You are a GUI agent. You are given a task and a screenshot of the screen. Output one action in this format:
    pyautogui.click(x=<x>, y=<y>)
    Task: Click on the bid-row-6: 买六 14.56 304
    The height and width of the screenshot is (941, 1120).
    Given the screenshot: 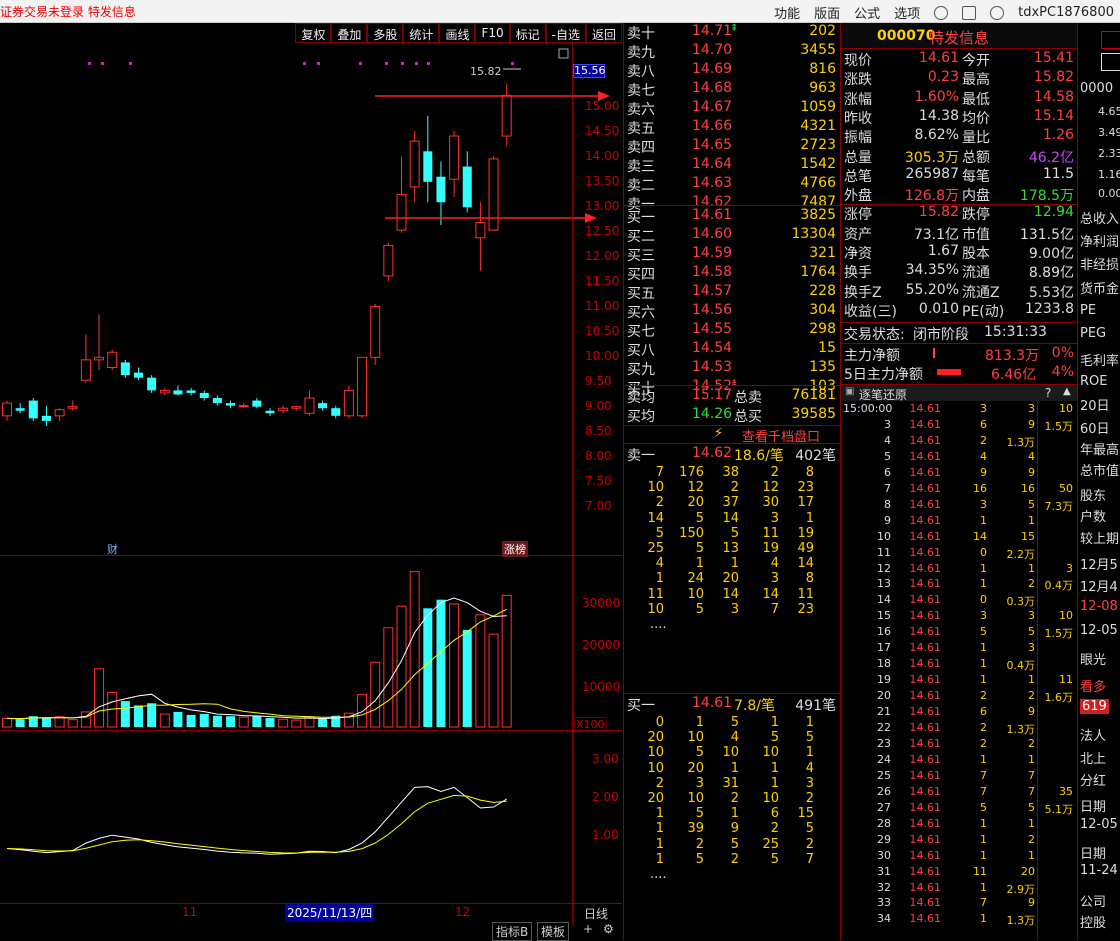 What is the action you would take?
    pyautogui.click(x=732, y=311)
    